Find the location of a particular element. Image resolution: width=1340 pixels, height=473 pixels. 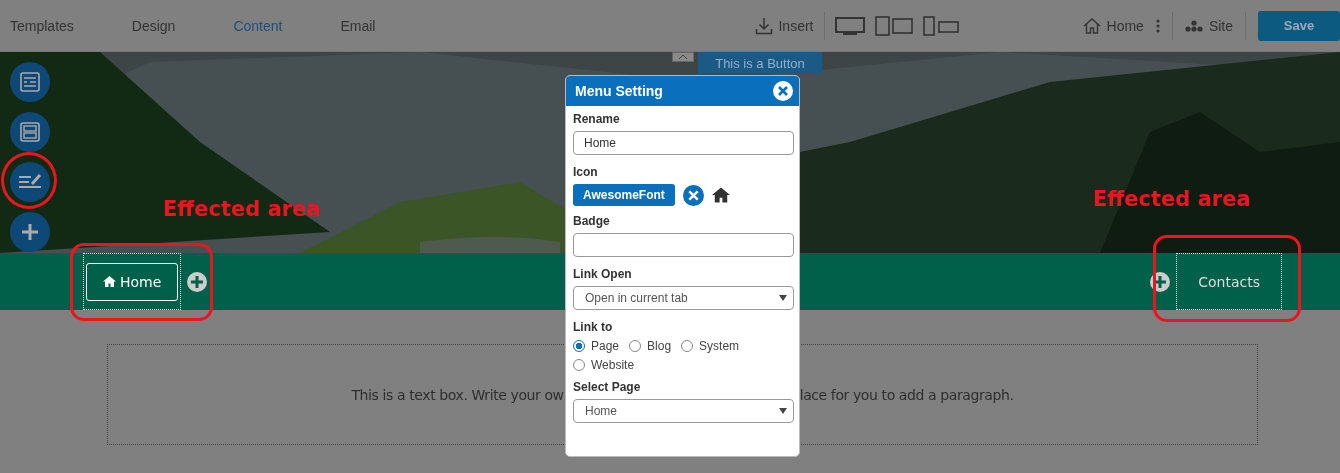

text-box-text: lace for you to add a paragraph. is located at coordinates (906, 394).